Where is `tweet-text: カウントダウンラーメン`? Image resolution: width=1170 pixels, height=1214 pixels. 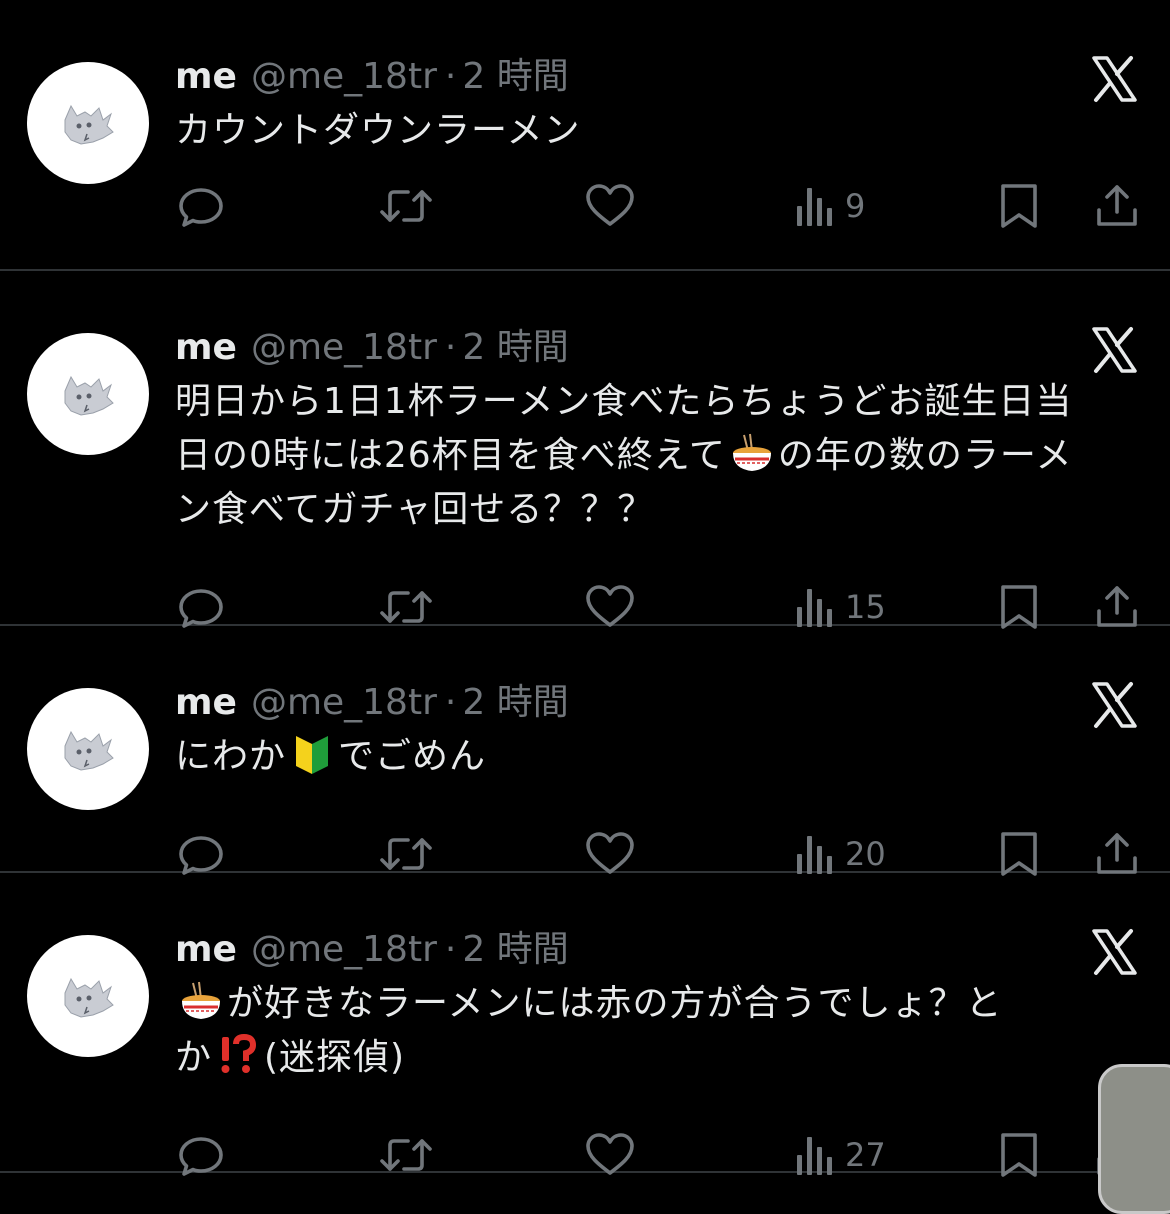
tweet-text: カウントダウンラーメン is located at coordinates (655, 131).